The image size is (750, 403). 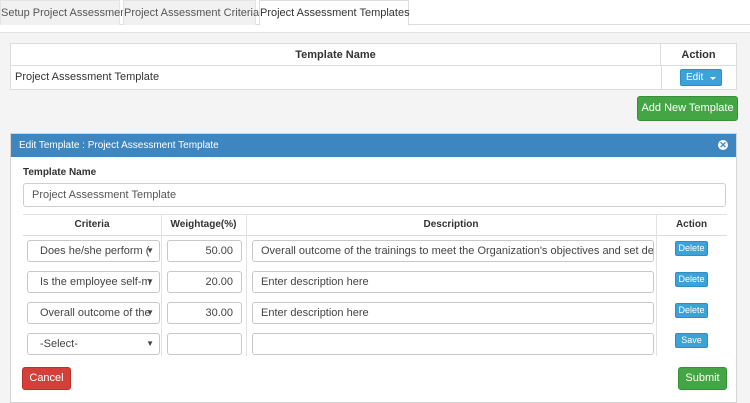 What do you see at coordinates (93, 344) in the screenshot?
I see `criteria-select: -Select- ▼` at bounding box center [93, 344].